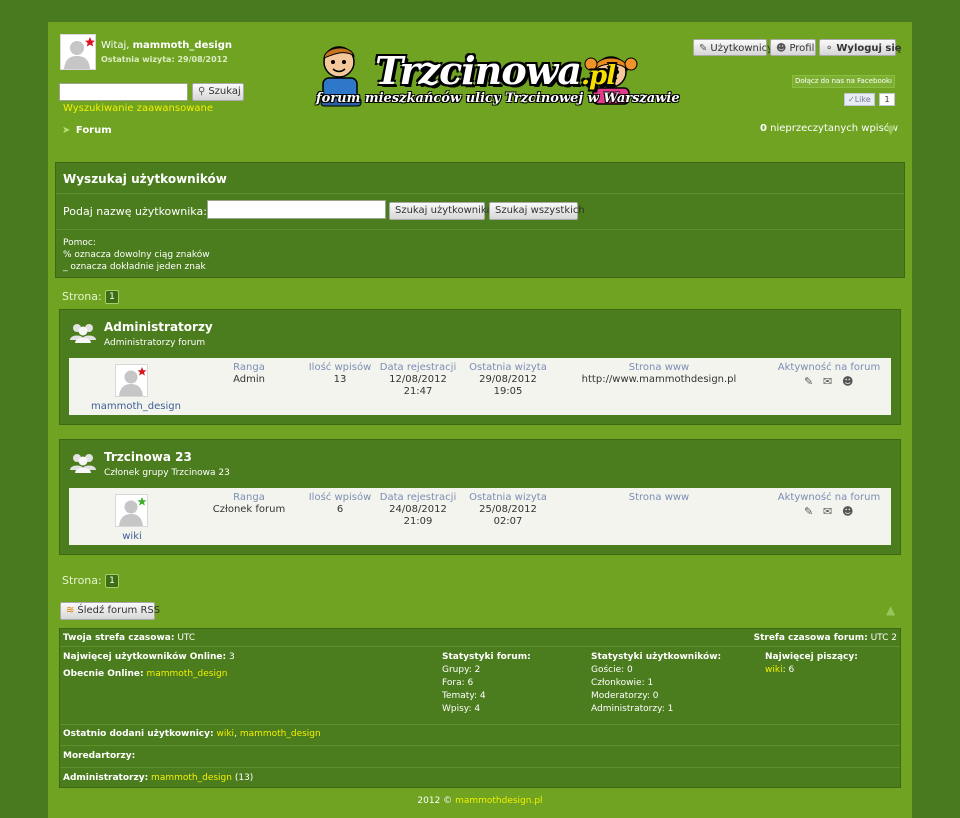 The width and height of the screenshot is (960, 818). I want to click on greeting-prefix: Witaj,, so click(115, 45).